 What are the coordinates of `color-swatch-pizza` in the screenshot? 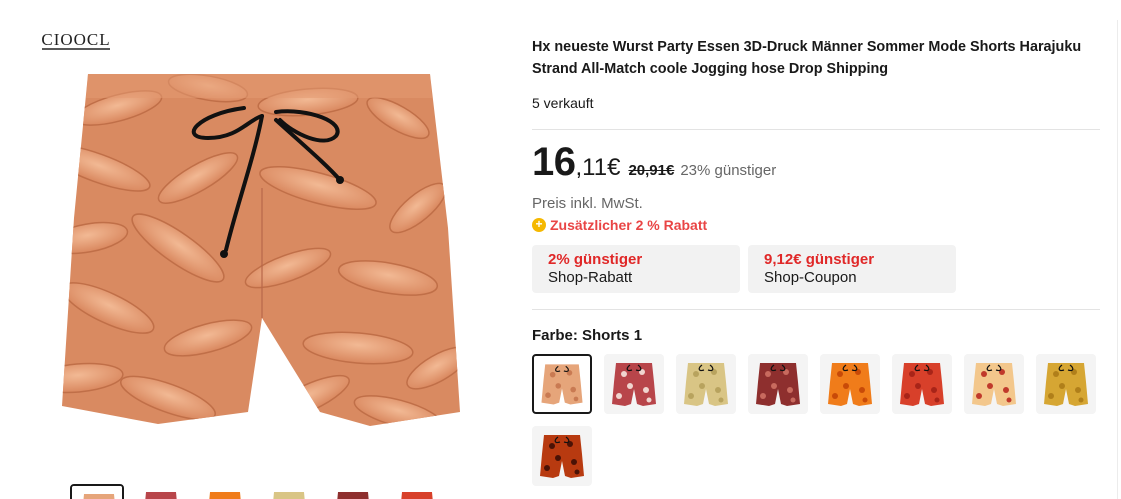 It's located at (994, 384).